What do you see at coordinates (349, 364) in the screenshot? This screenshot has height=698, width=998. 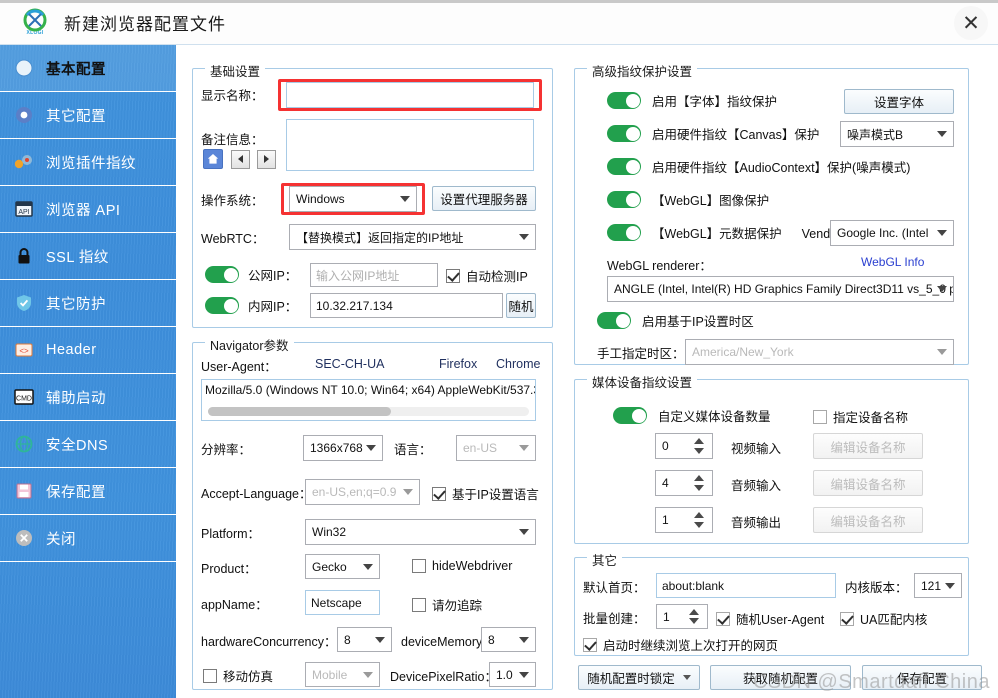 I see `tab-sec-ch-ua: SEC-CH-UA` at bounding box center [349, 364].